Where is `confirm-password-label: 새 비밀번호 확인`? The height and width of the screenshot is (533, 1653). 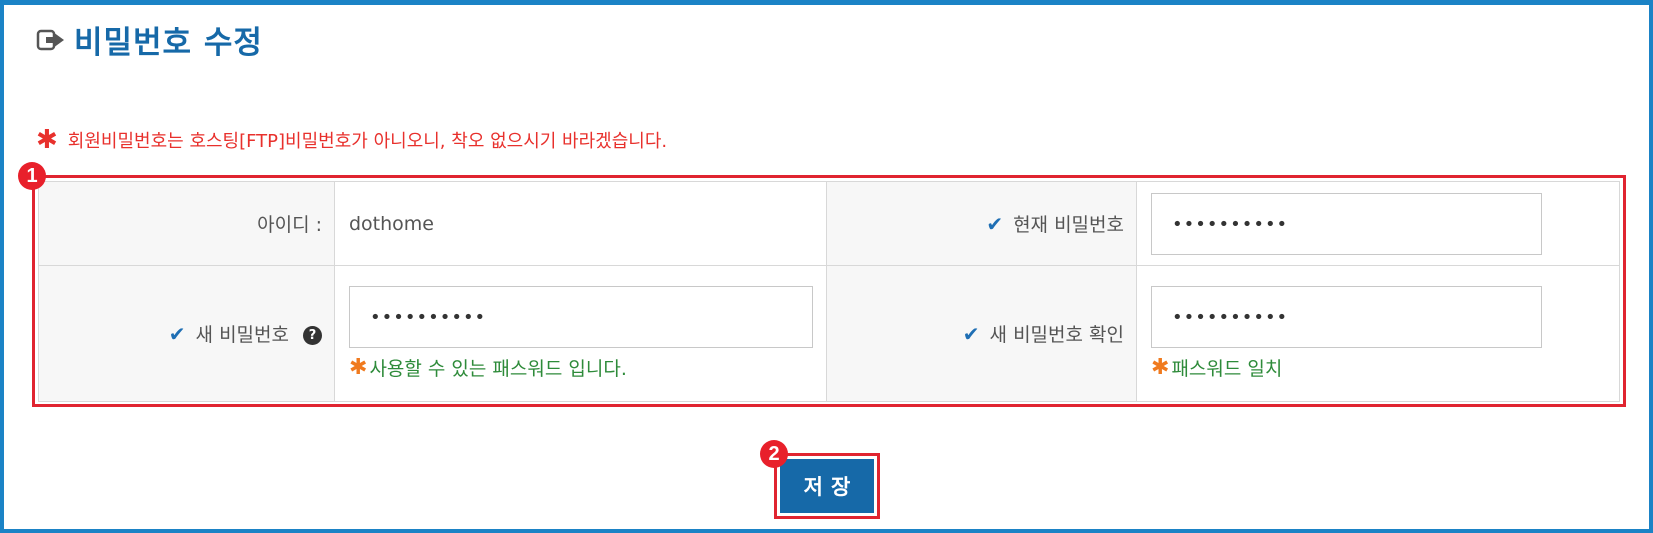 confirm-password-label: 새 비밀번호 확인 is located at coordinates (1056, 335).